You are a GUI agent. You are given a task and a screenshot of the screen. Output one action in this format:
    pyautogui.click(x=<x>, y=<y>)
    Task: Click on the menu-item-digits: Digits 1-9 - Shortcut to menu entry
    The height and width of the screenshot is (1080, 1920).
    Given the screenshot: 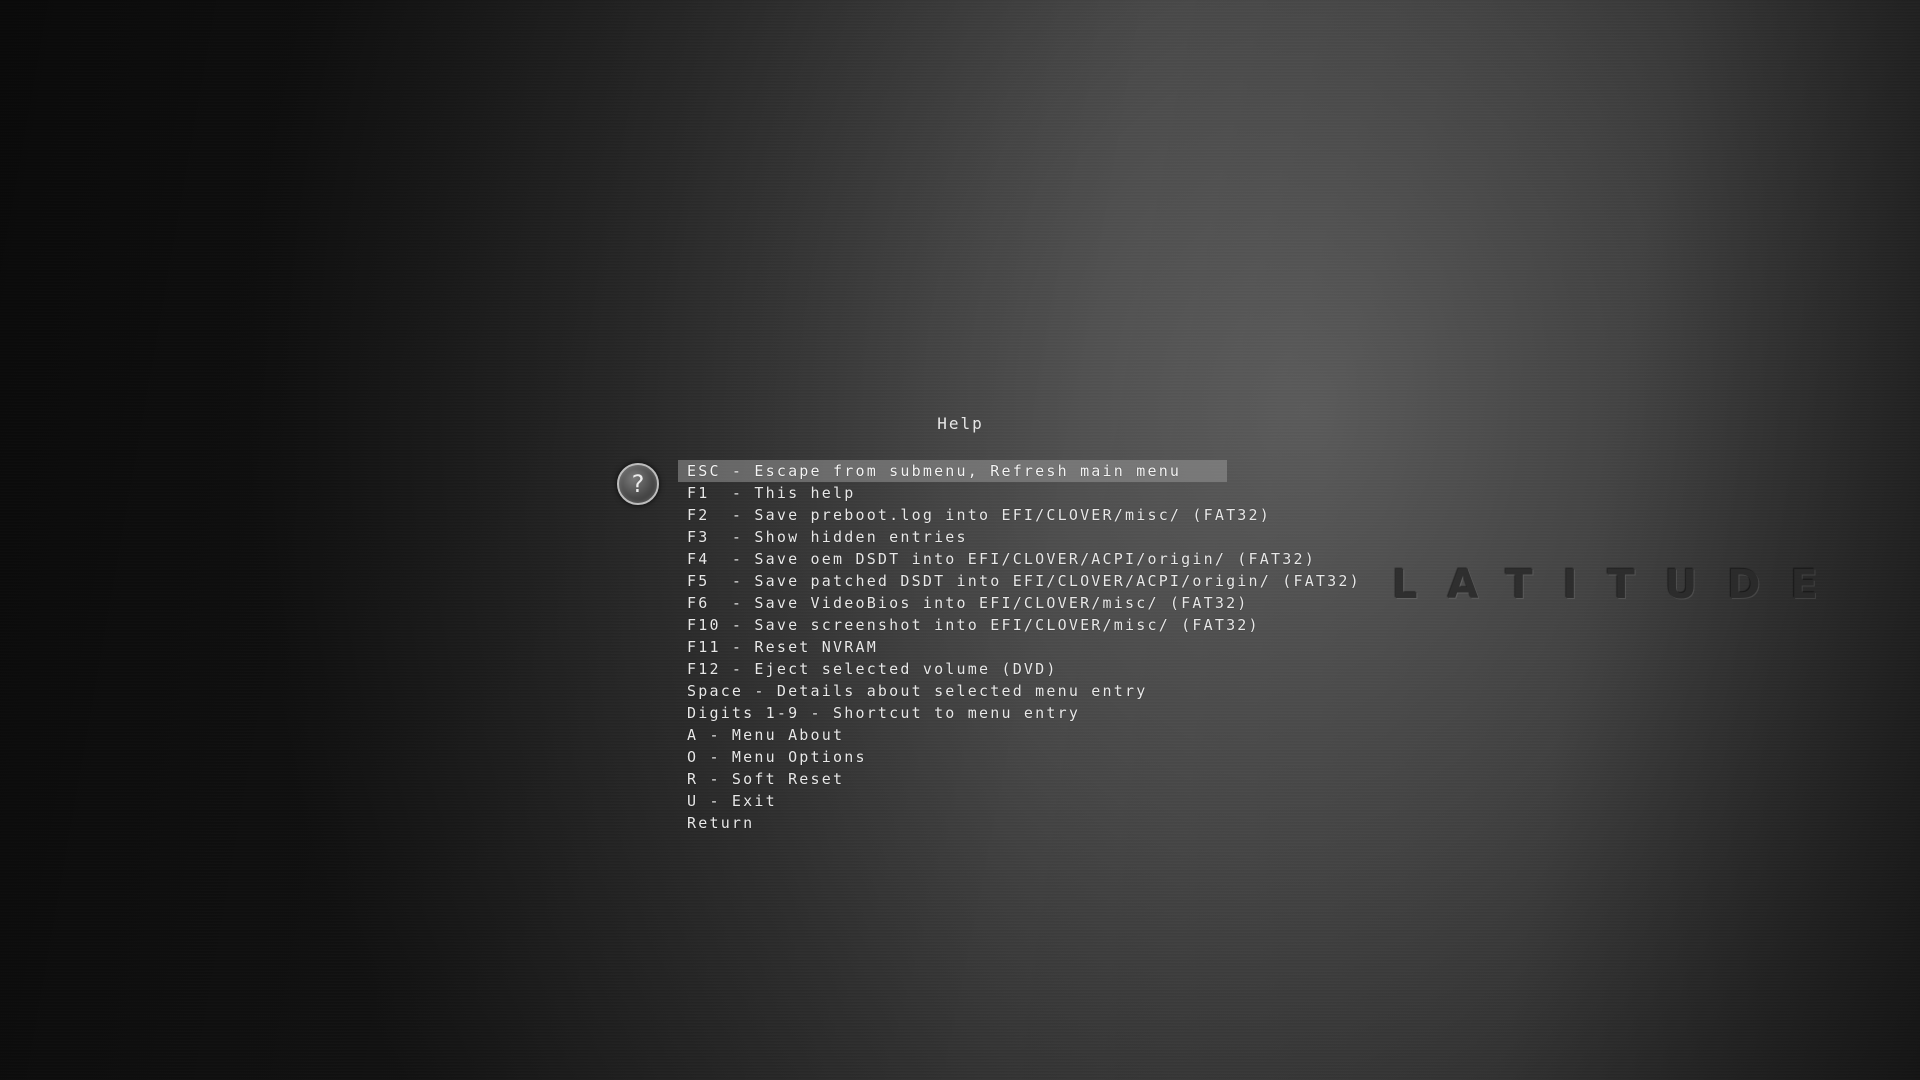 What is the action you would take?
    pyautogui.click(x=1019, y=713)
    